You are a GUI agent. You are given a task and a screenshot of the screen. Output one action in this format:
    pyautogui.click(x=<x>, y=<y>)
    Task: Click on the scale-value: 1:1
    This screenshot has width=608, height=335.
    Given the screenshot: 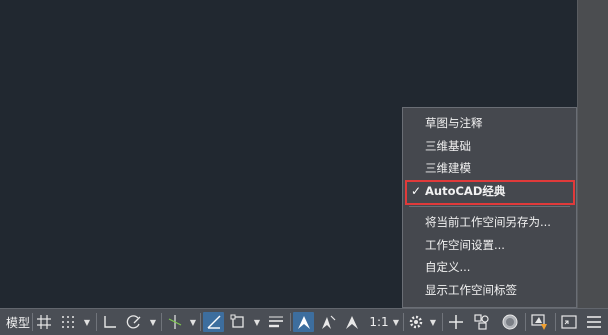 What is the action you would take?
    pyautogui.click(x=379, y=322)
    